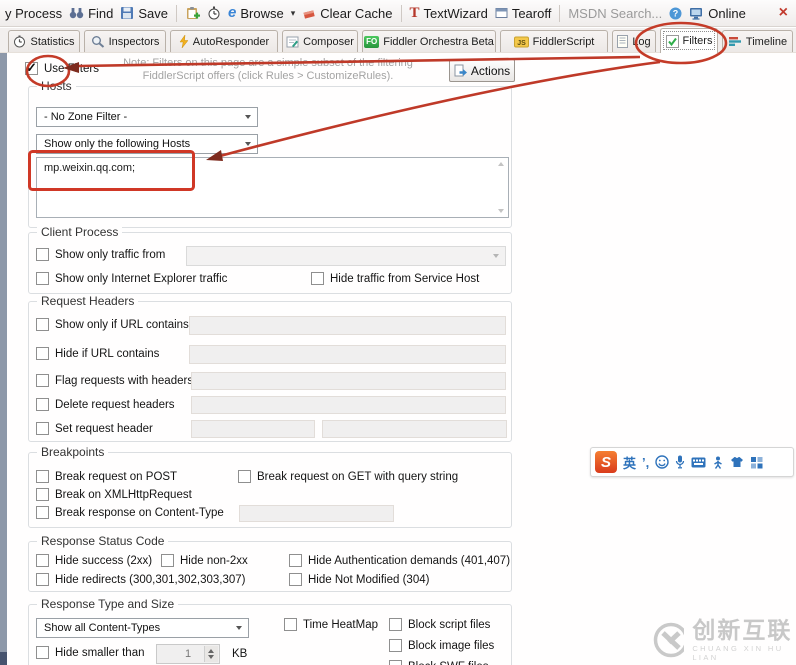 The image size is (796, 665). Describe the element at coordinates (737, 462) in the screenshot. I see `skin-icon` at that location.